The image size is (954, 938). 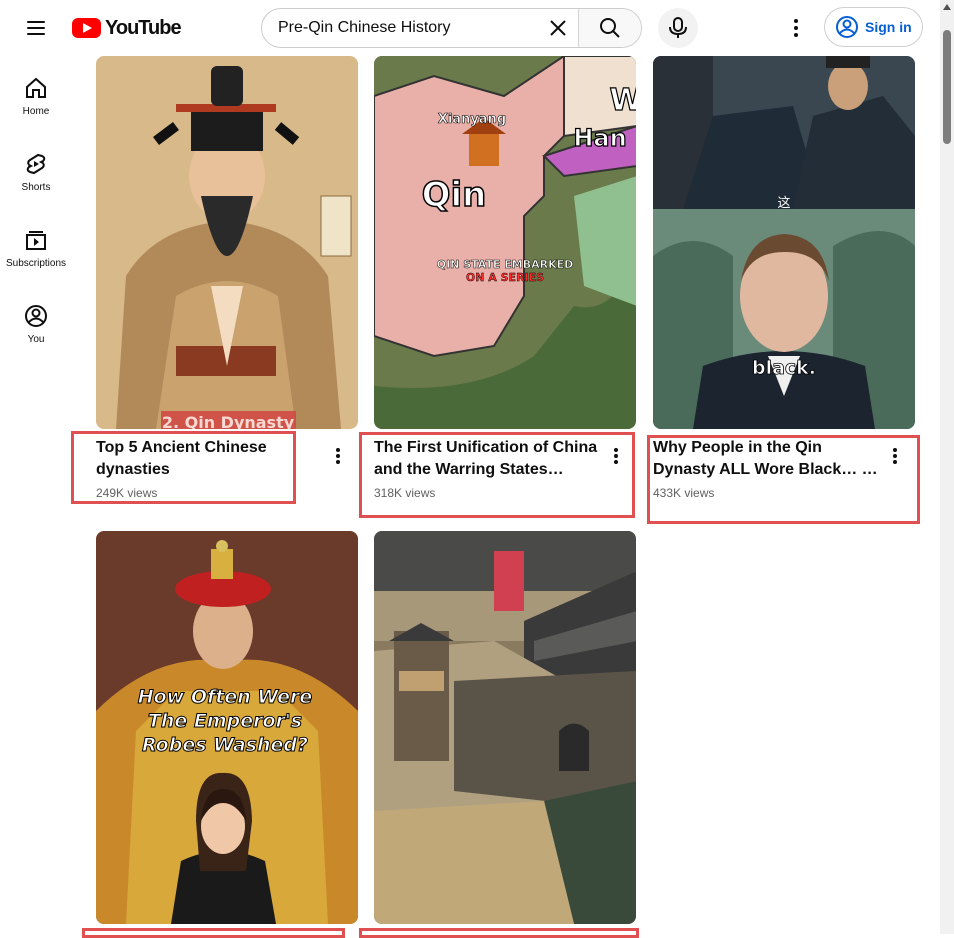 I want to click on clear-search-icon, so click(x=558, y=28).